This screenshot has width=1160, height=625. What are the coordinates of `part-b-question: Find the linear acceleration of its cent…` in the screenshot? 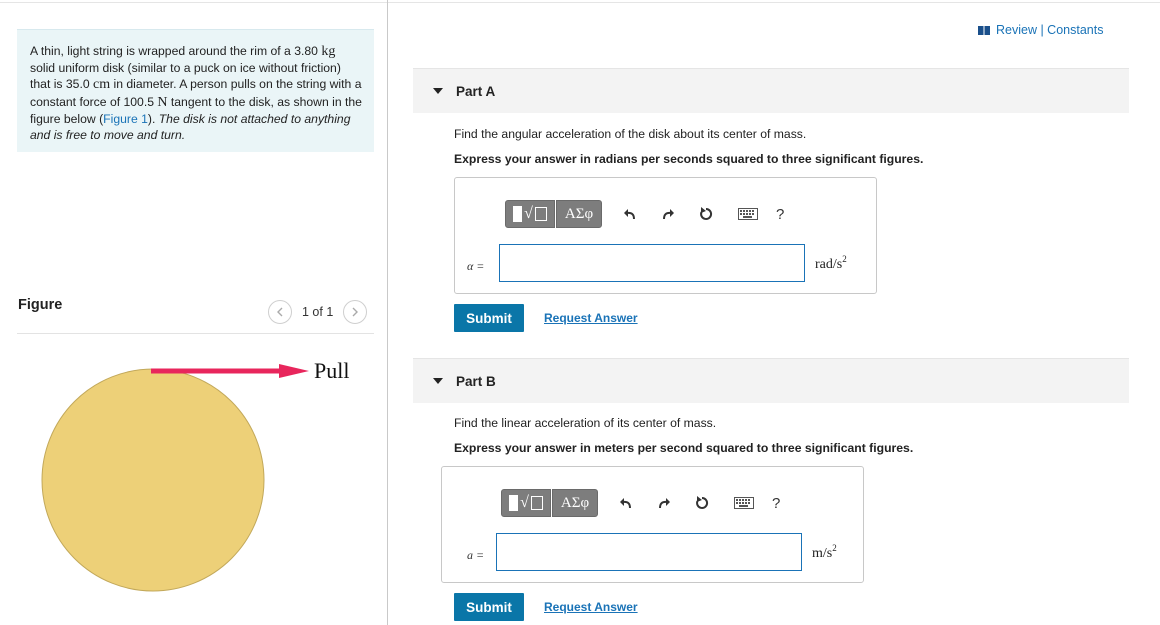 It's located at (585, 423).